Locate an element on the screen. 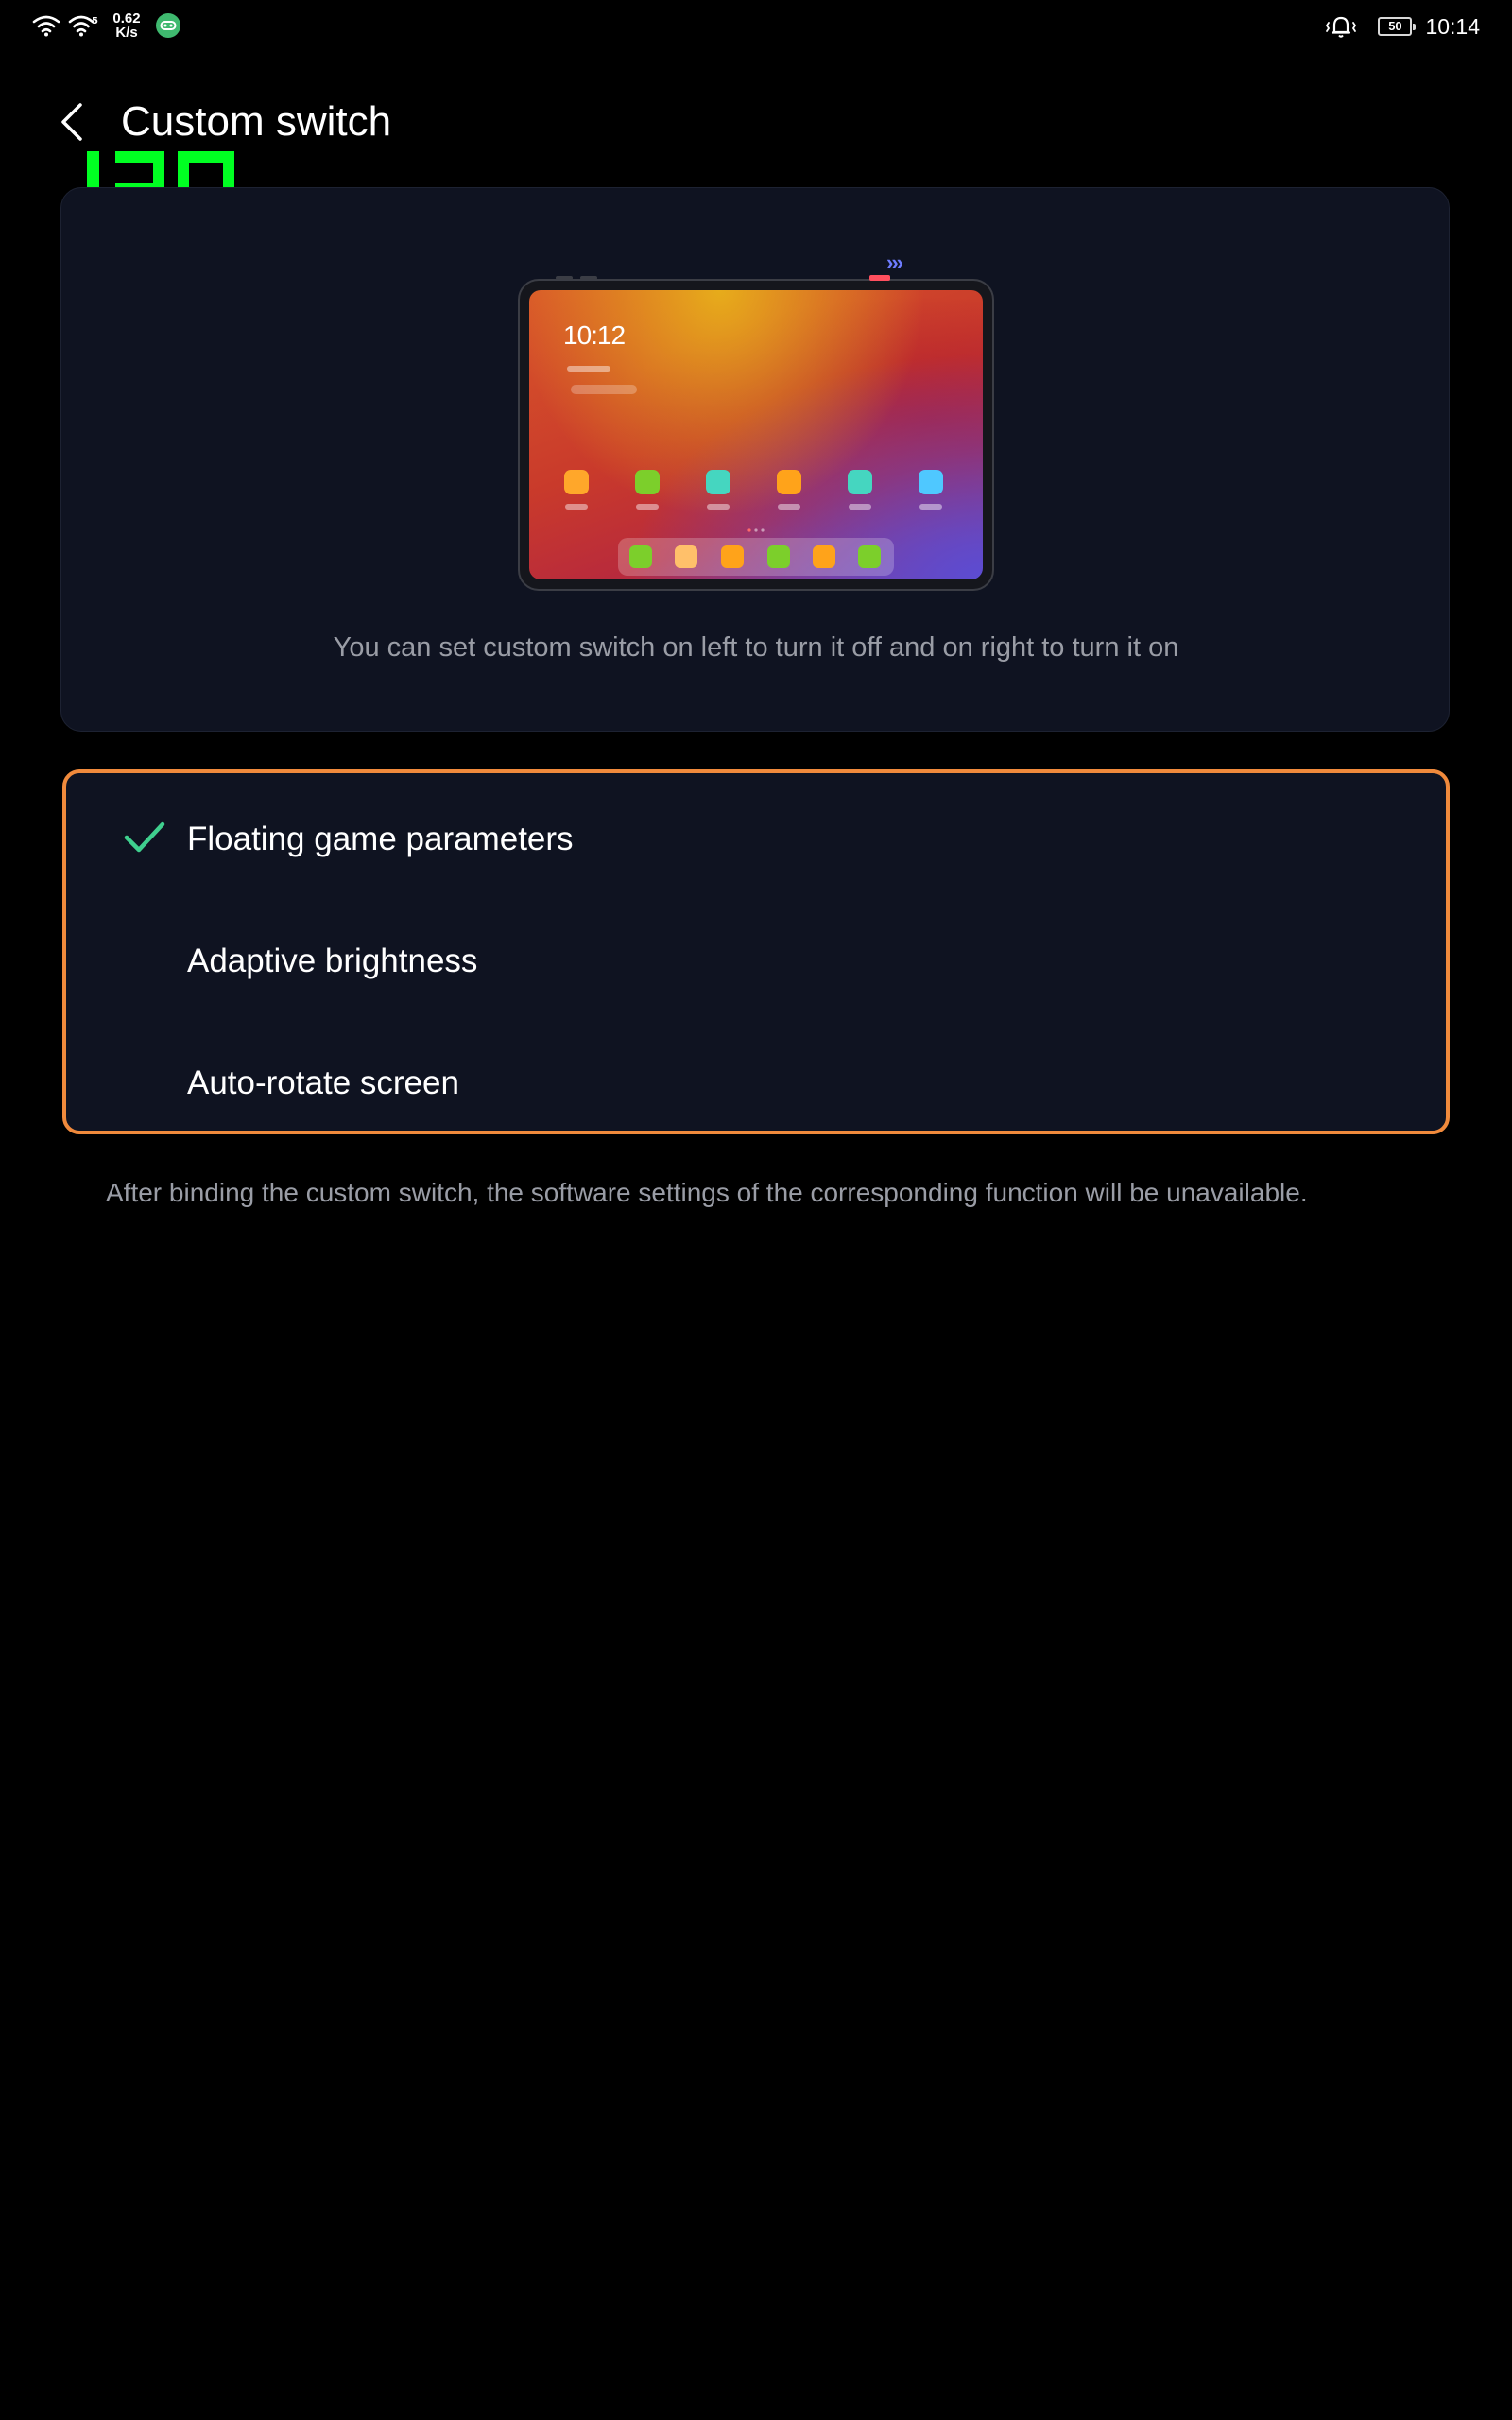 The width and height of the screenshot is (1512, 2420). wifi-icon is located at coordinates (46, 26).